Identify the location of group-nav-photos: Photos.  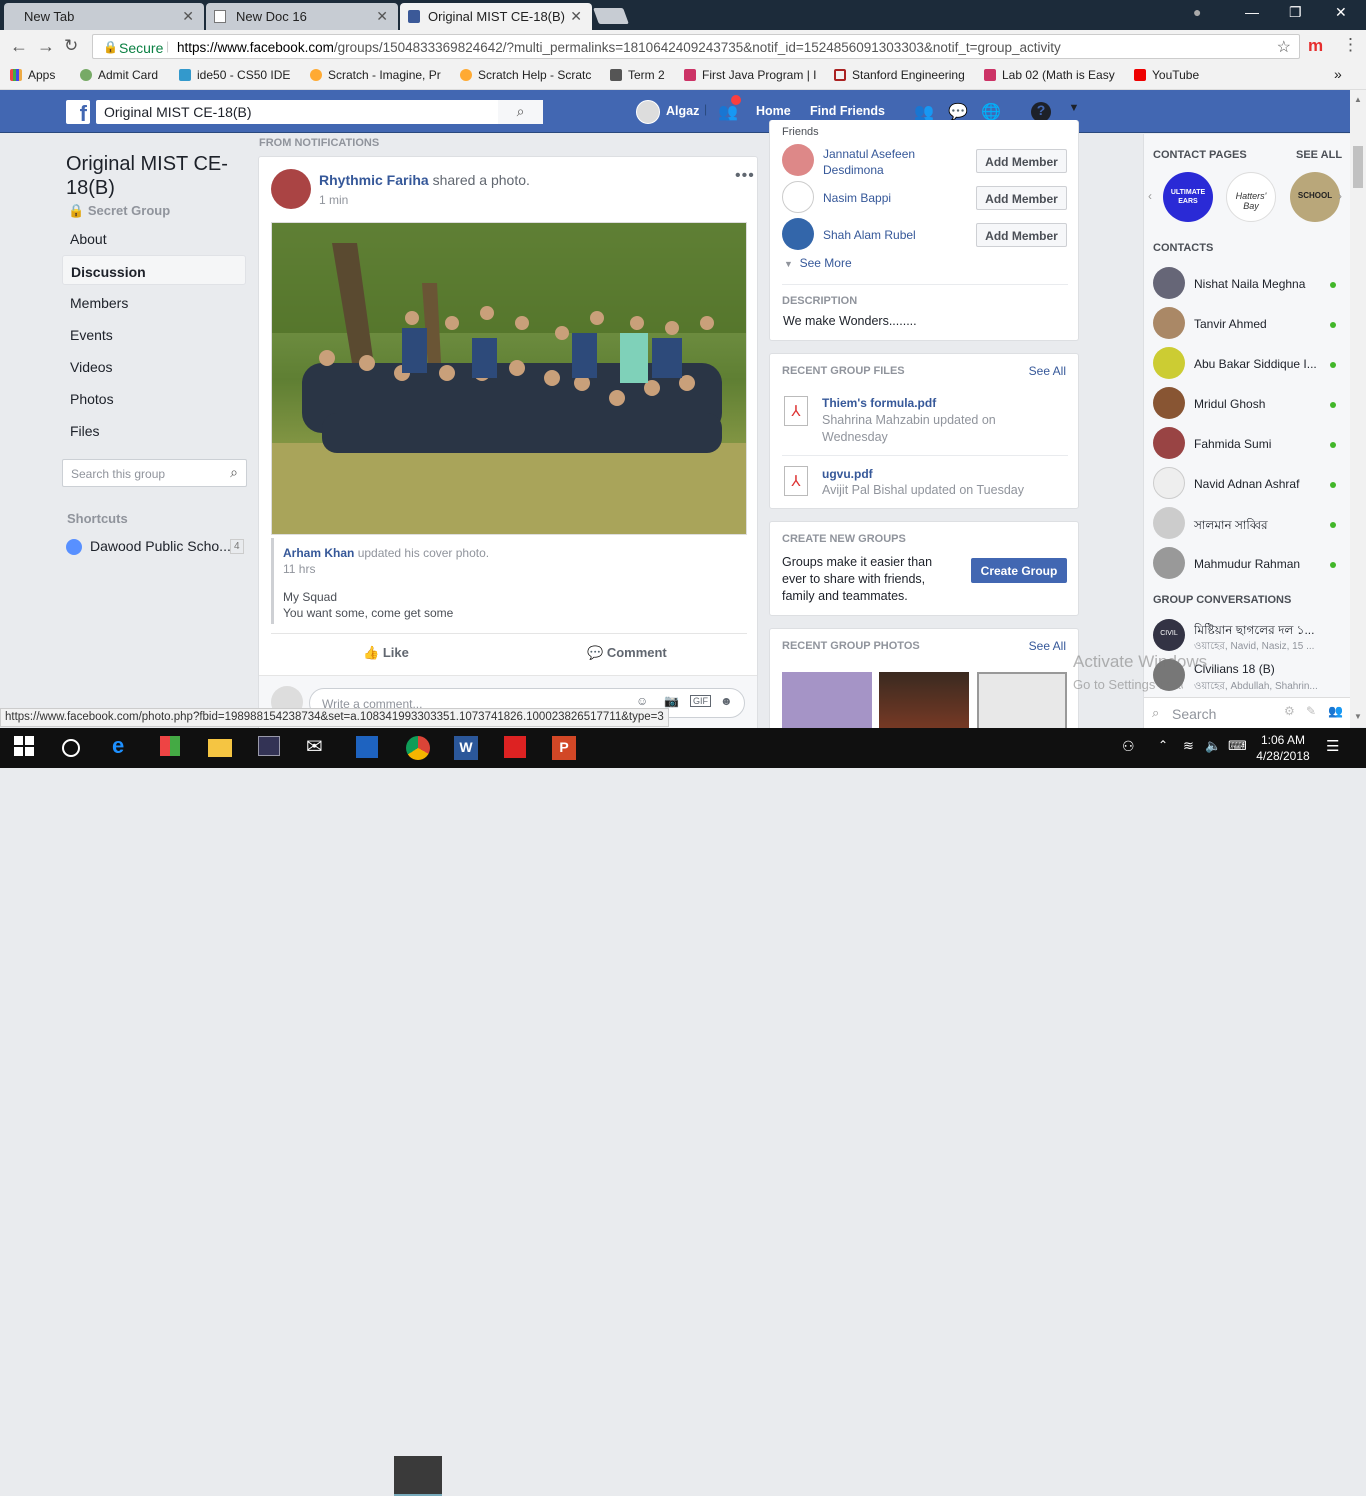
(154, 398).